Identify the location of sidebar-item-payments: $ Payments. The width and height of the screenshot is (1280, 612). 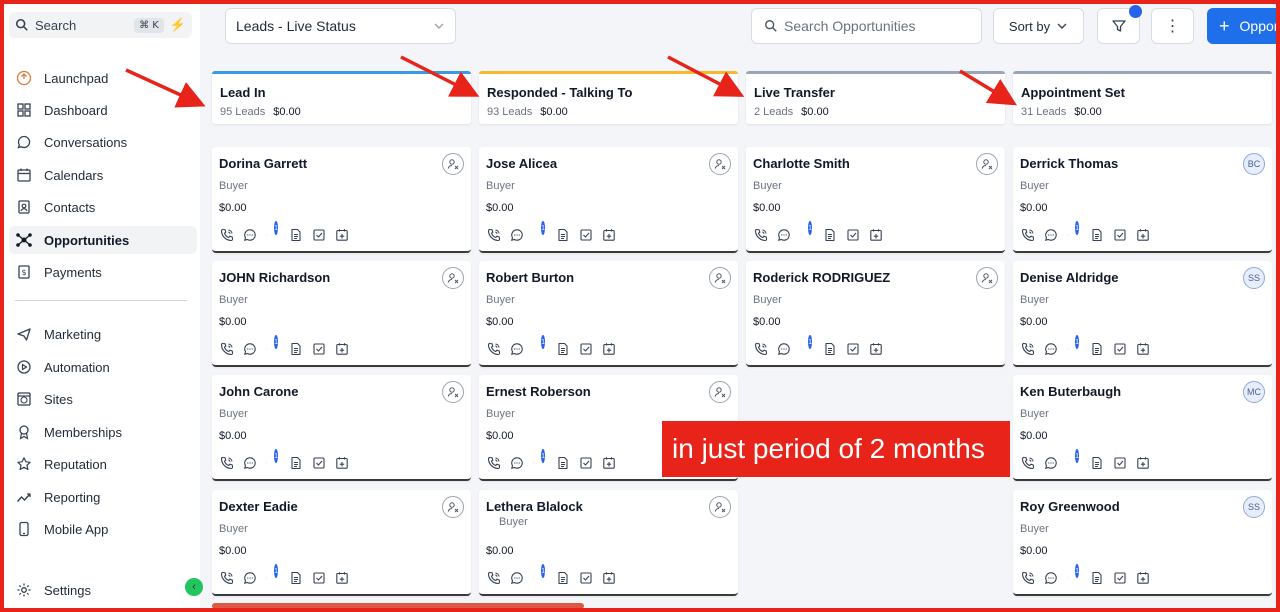
(103, 272).